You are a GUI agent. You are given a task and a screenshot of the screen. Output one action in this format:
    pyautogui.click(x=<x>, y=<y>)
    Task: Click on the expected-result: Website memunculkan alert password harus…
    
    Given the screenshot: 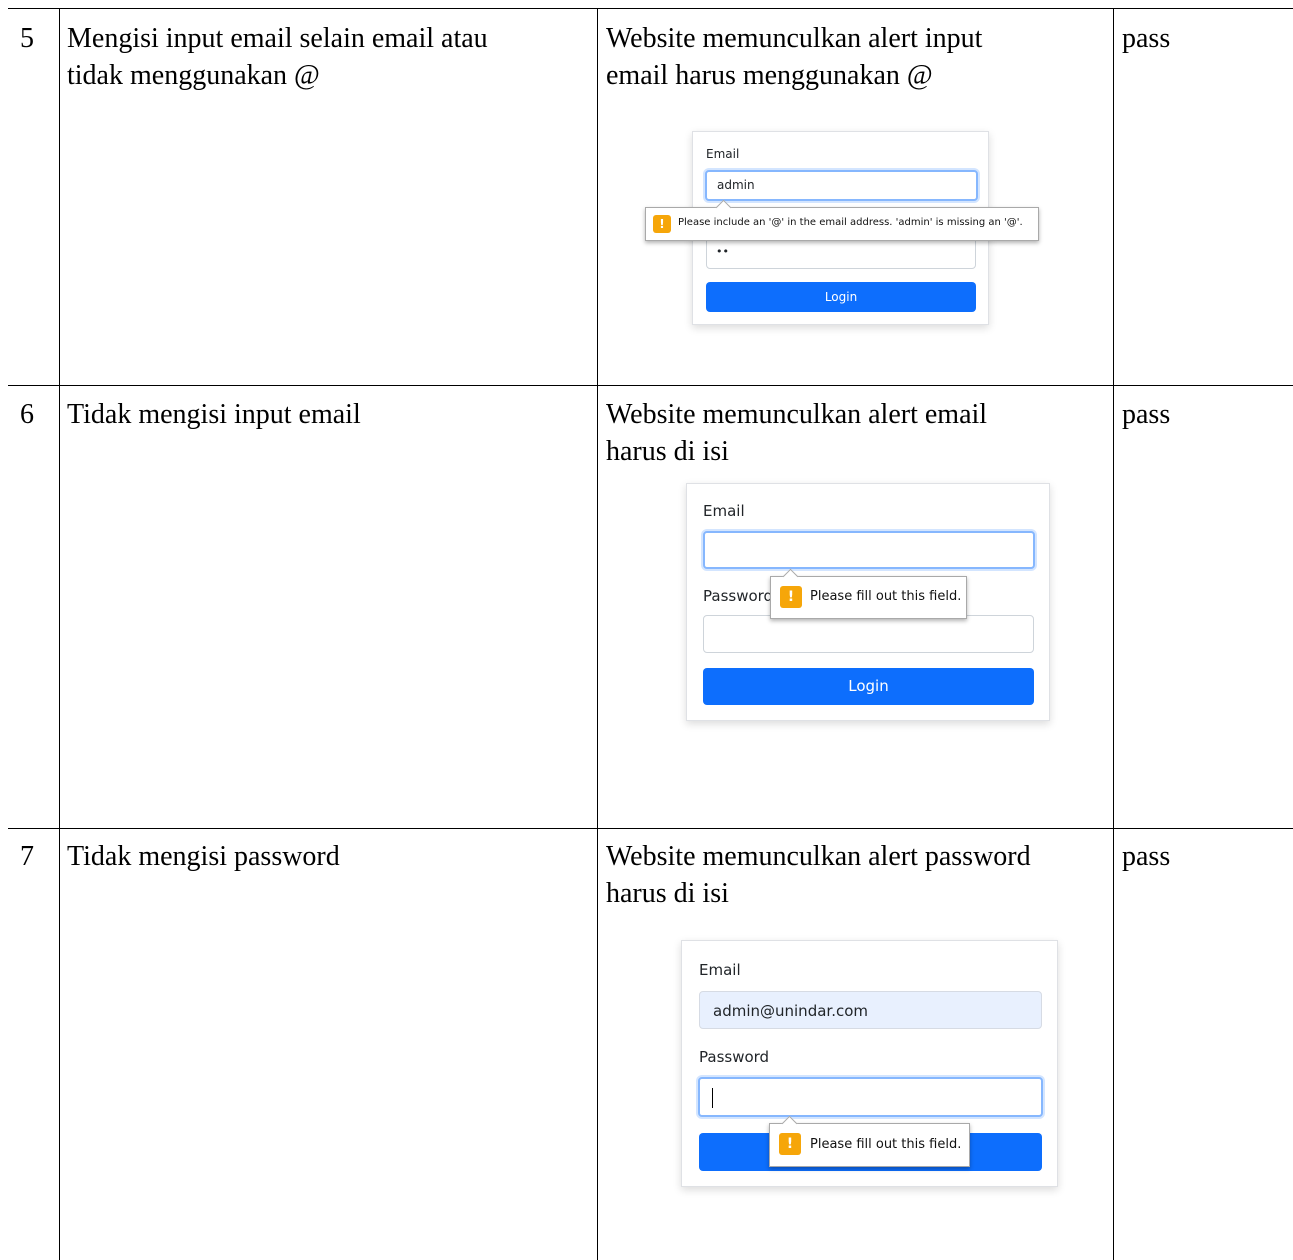 What is the action you would take?
    pyautogui.click(x=818, y=875)
    